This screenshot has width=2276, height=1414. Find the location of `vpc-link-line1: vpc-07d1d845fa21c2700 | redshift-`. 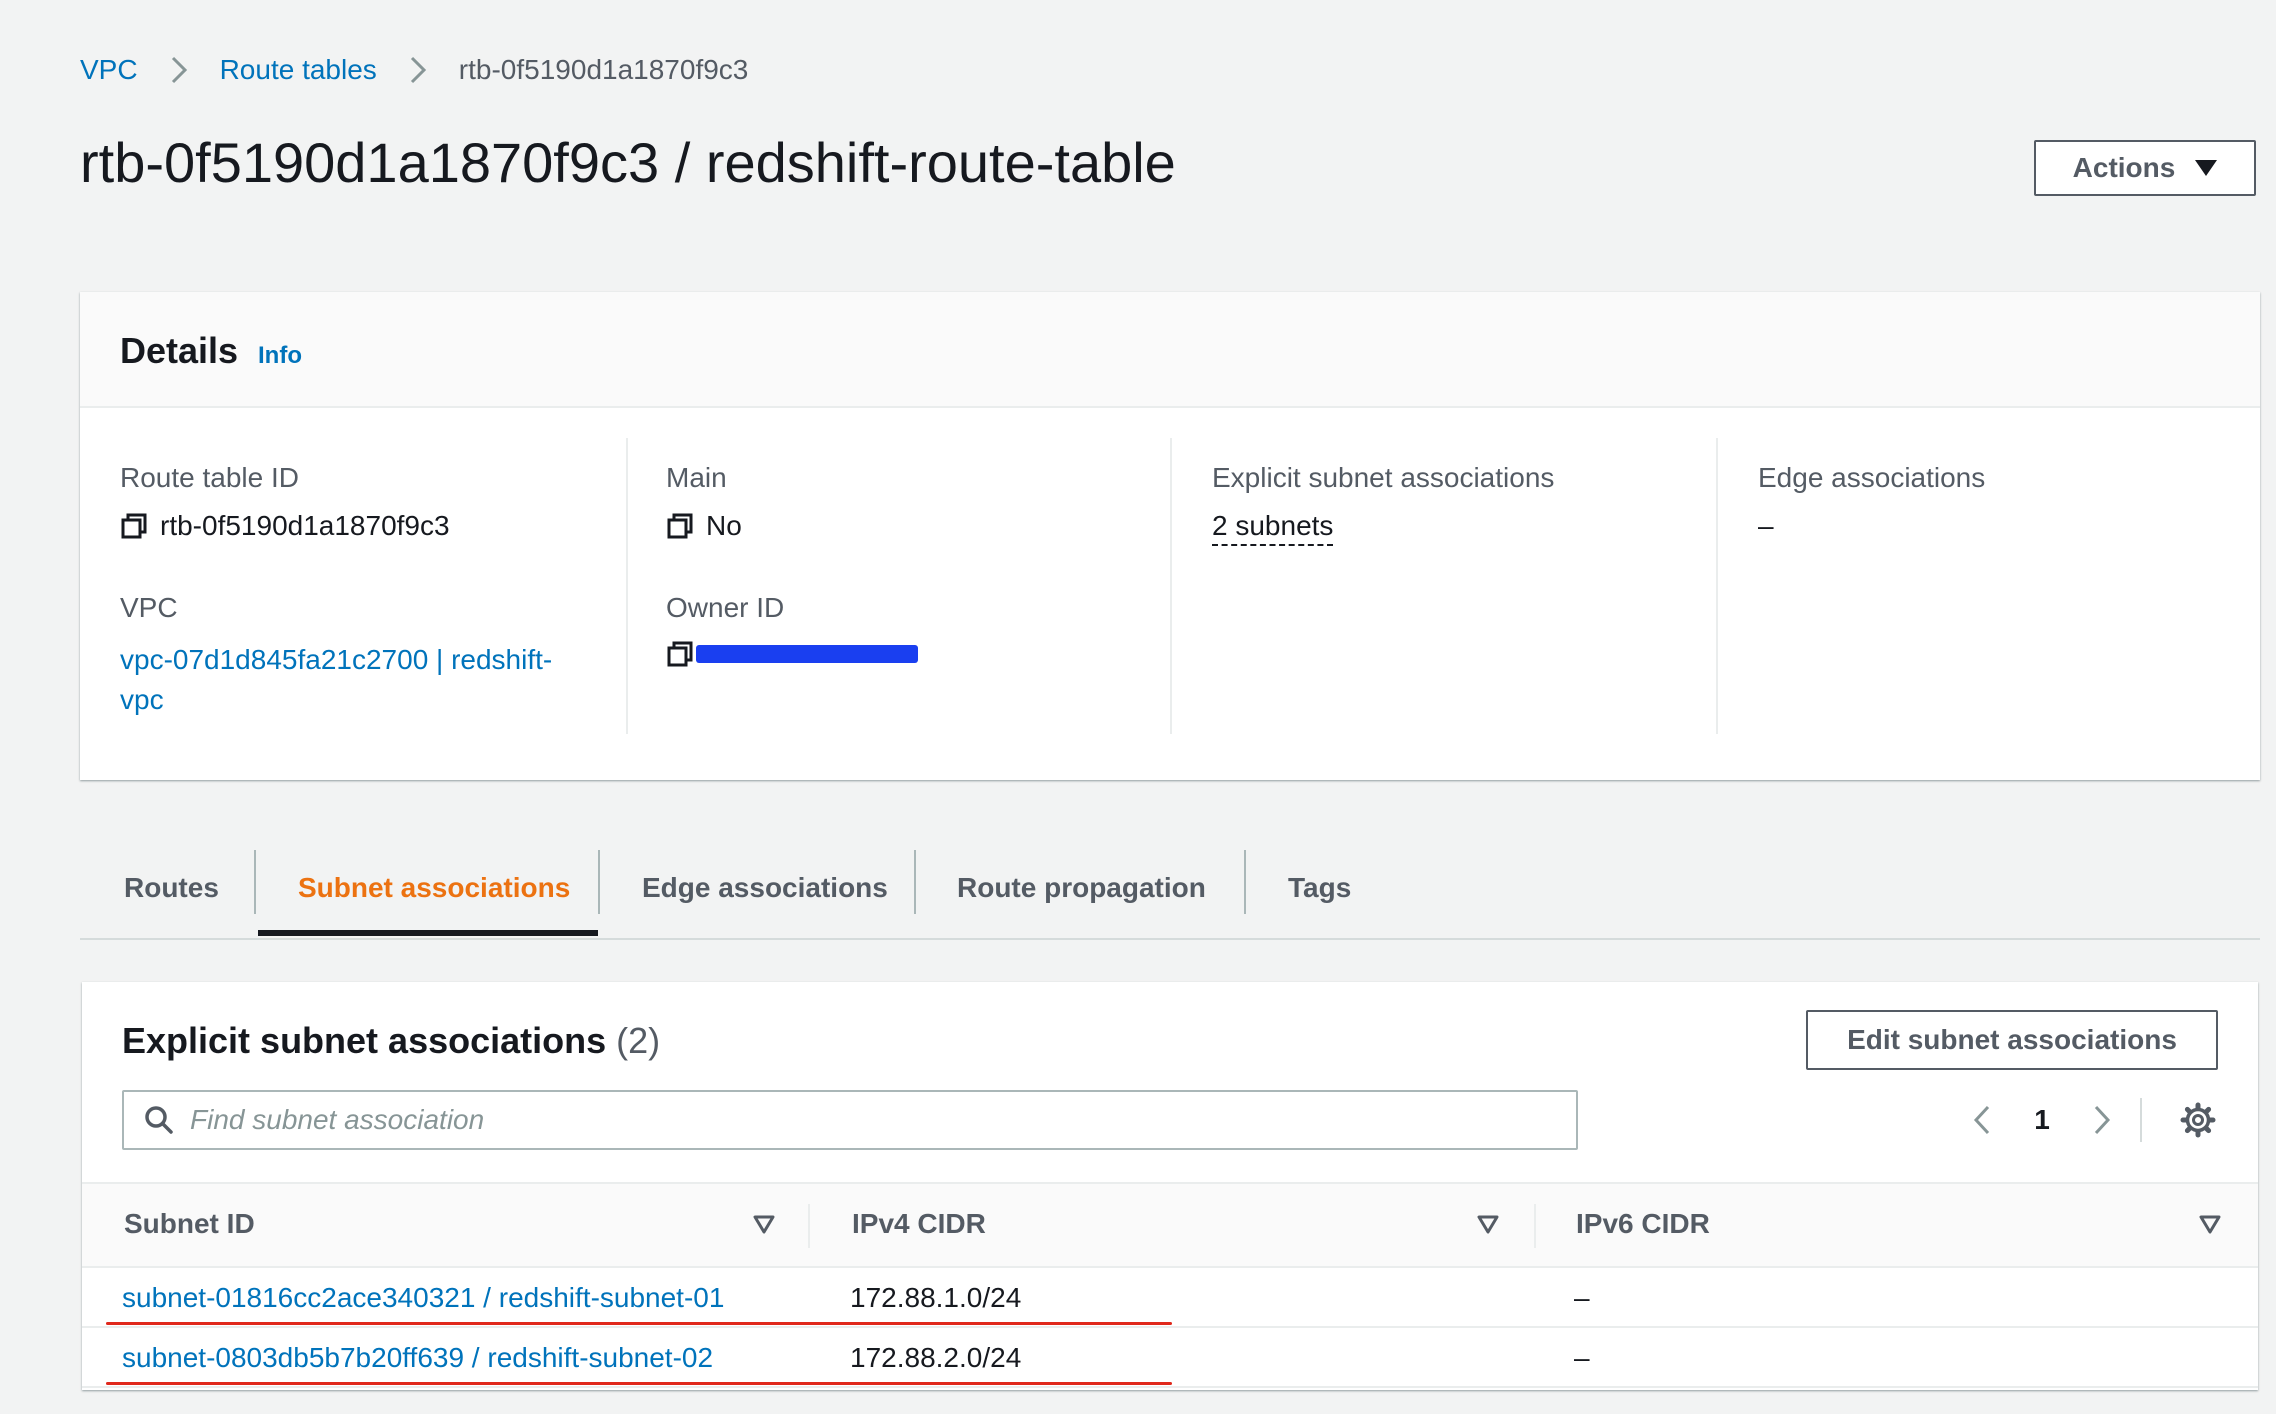

vpc-link-line1: vpc-07d1d845fa21c2700 | redshift- is located at coordinates (336, 659).